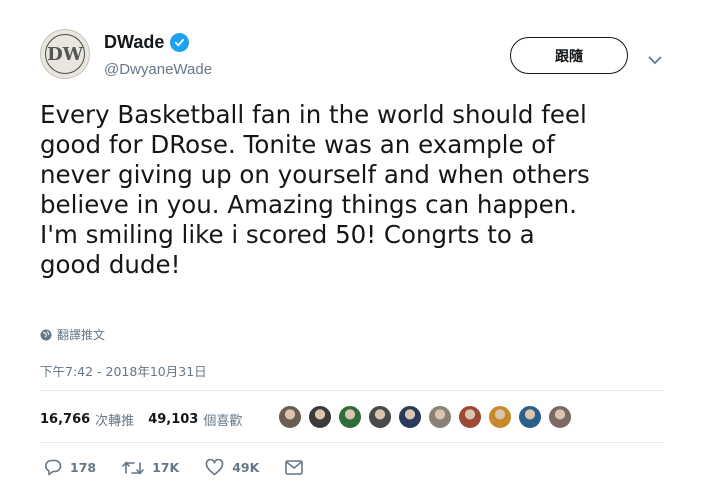  What do you see at coordinates (655, 59) in the screenshot?
I see `chevron-down-icon` at bounding box center [655, 59].